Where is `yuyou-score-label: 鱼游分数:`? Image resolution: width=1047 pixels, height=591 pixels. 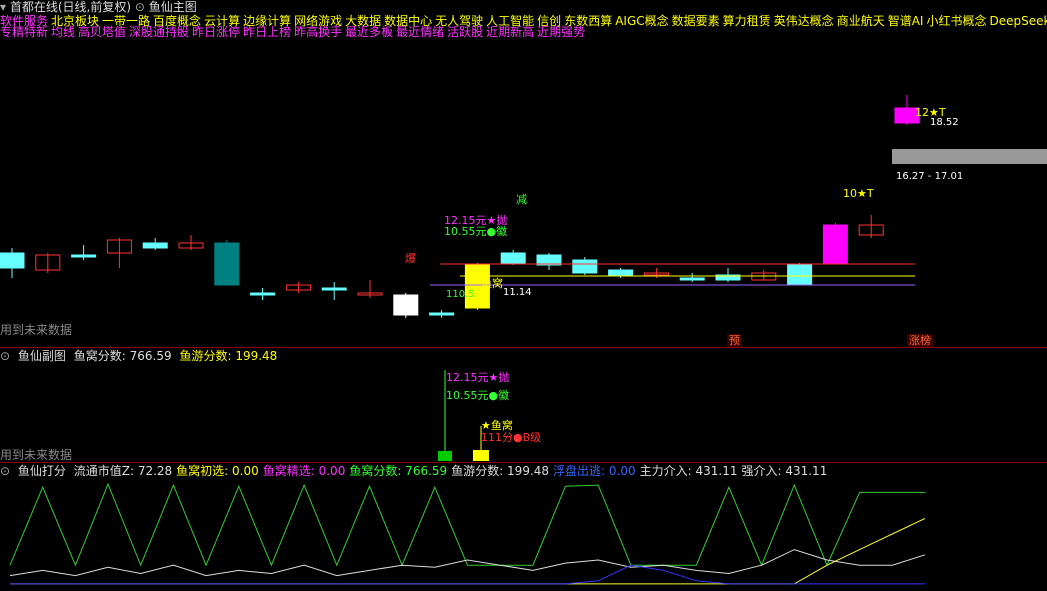 yuyou-score-label: 鱼游分数: is located at coordinates (205, 356).